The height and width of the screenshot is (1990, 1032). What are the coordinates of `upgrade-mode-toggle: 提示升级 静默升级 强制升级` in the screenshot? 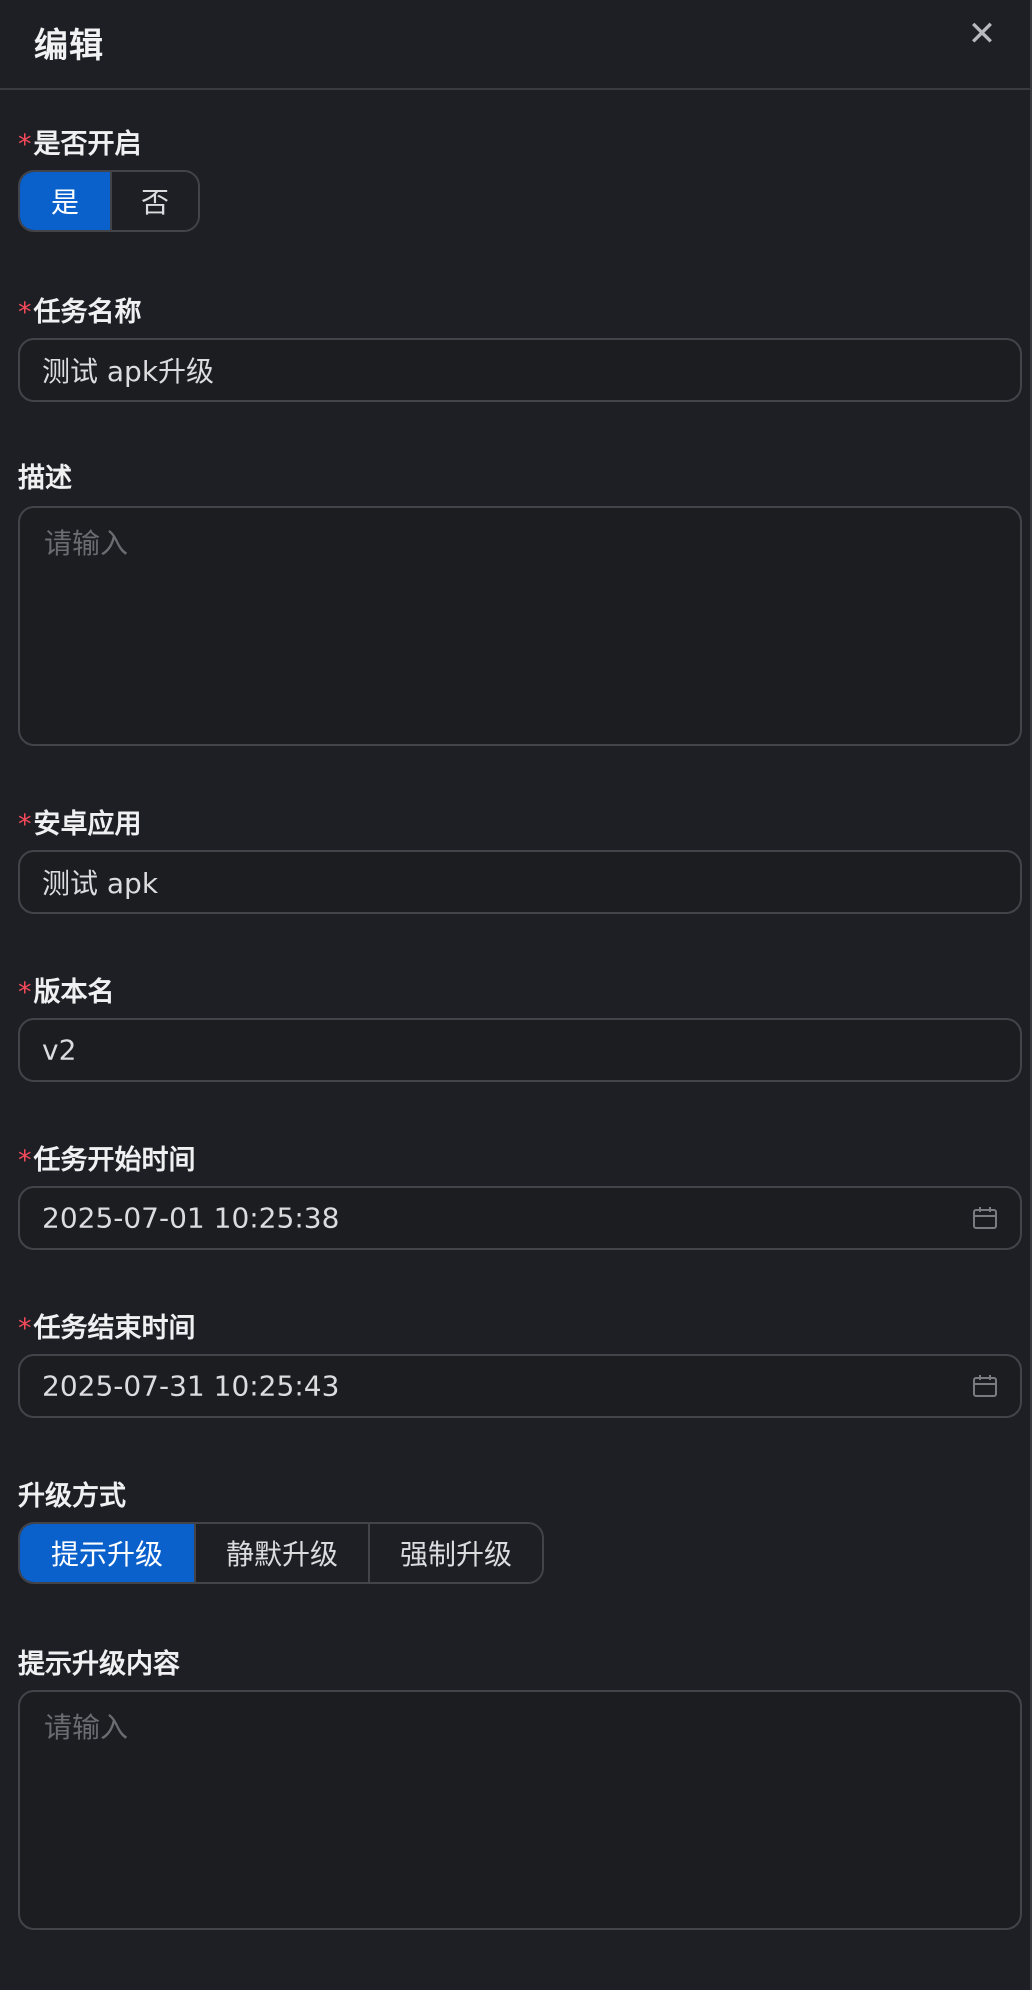 It's located at (281, 1553).